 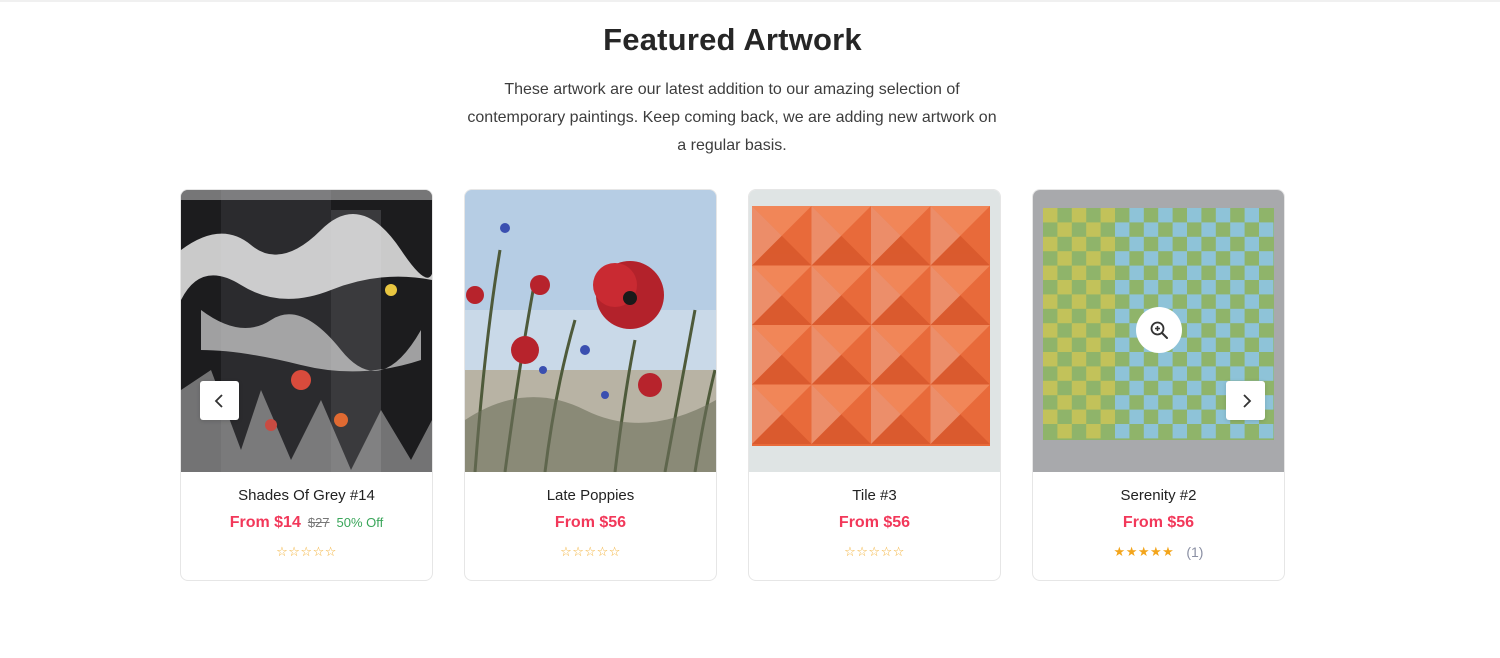 What do you see at coordinates (265, 522) in the screenshot?
I see `product-price: From $14` at bounding box center [265, 522].